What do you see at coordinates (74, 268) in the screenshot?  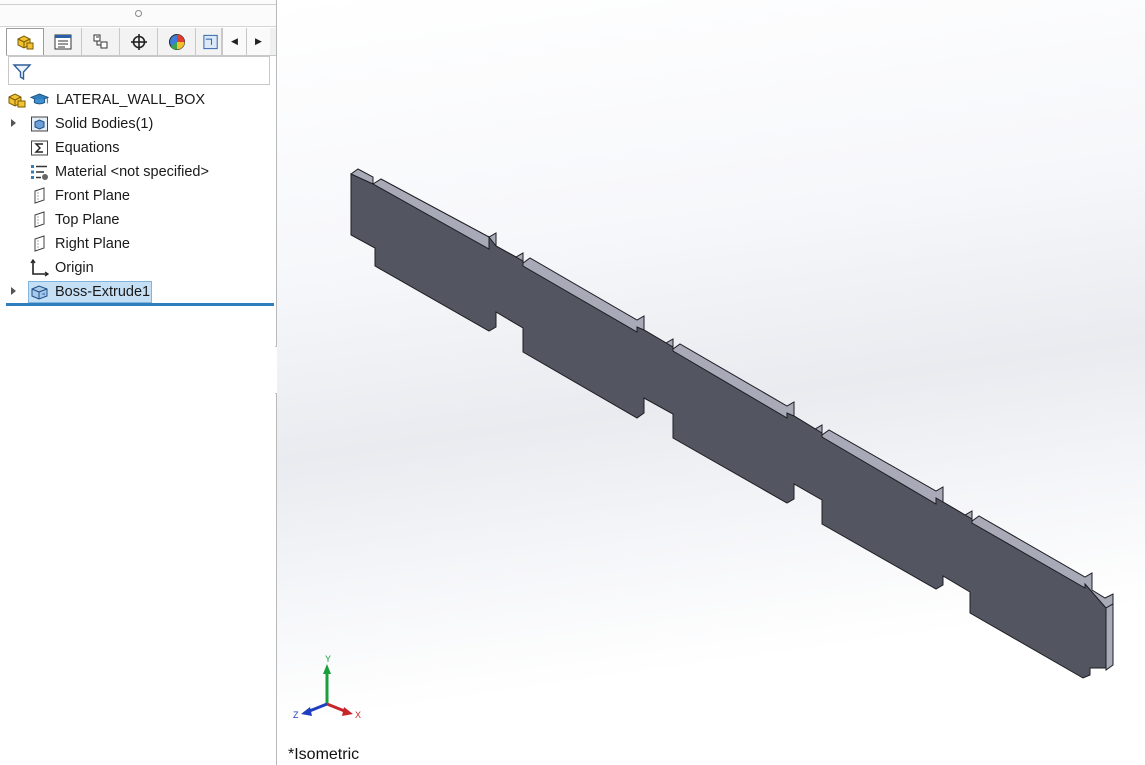 I see `tree-item-label: Origin` at bounding box center [74, 268].